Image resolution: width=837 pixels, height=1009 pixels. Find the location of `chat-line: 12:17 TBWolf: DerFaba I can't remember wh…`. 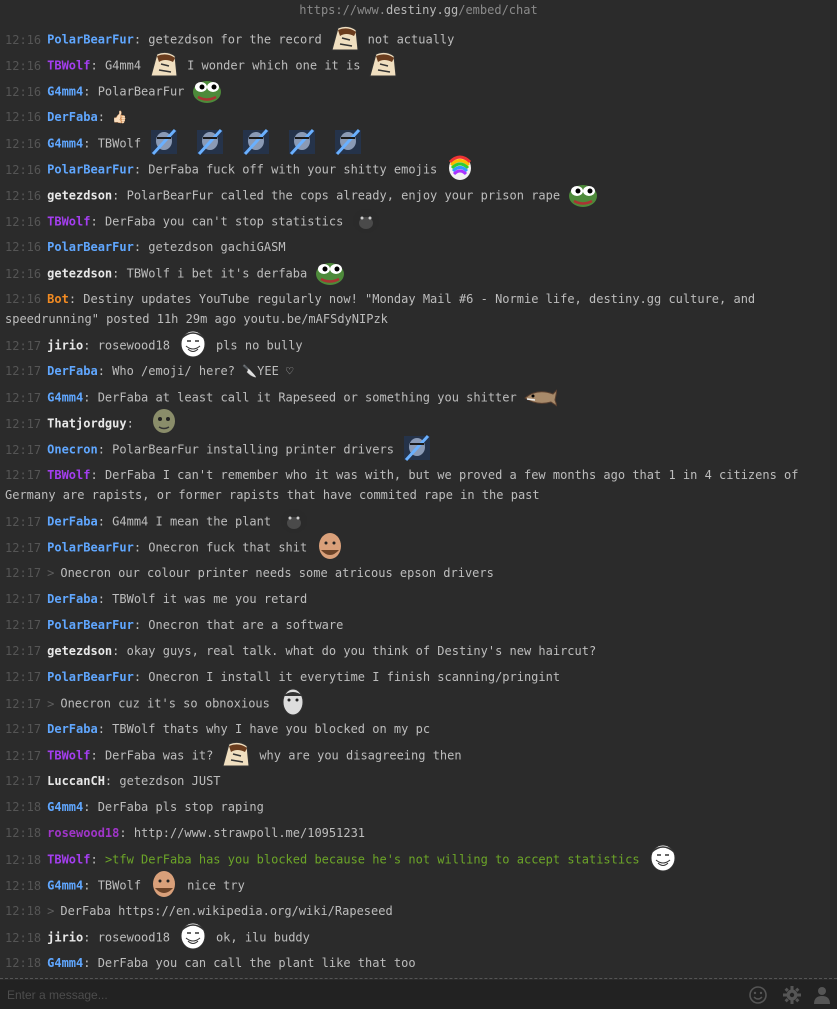

chat-line: 12:17 TBWolf: DerFaba I can't remember wh… is located at coordinates (417, 485).